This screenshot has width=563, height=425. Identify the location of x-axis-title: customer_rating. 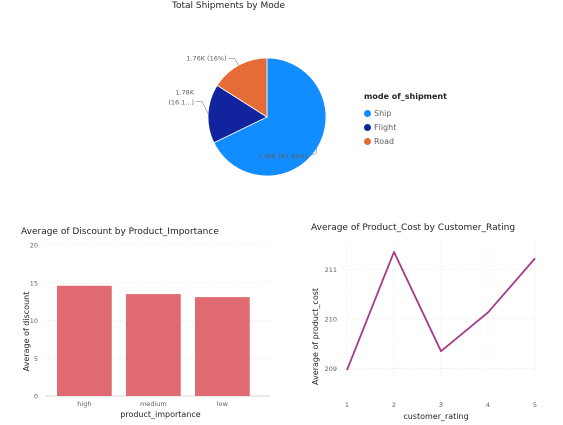
(435, 416).